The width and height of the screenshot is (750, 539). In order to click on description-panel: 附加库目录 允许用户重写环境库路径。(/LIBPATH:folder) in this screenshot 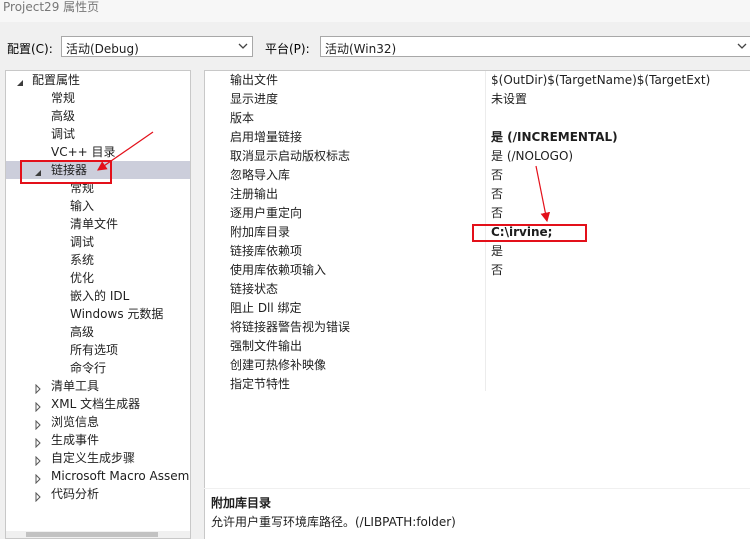, I will do `click(477, 514)`.